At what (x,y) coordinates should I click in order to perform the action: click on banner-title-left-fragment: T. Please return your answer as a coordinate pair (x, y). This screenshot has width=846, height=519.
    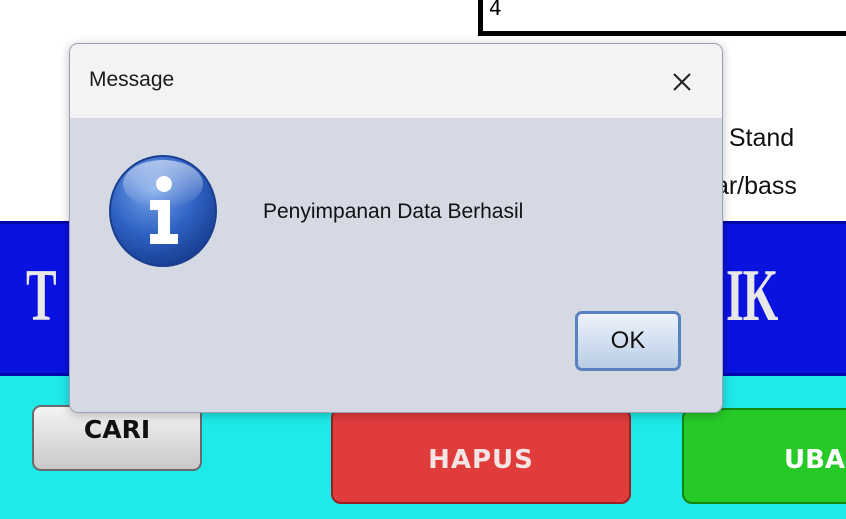
    Looking at the image, I should click on (41, 296).